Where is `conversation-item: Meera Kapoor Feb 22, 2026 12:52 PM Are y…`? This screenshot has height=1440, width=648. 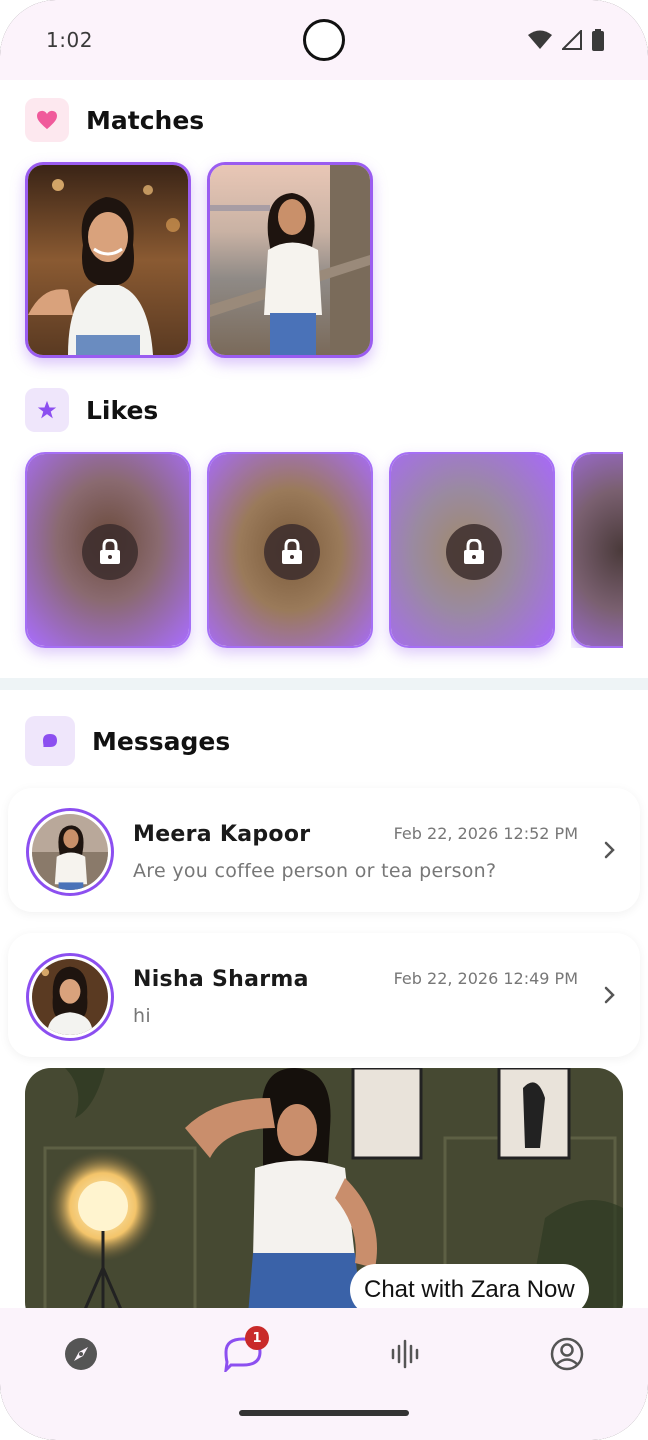
conversation-item: Meera Kapoor Feb 22, 2026 12:52 PM Are y… is located at coordinates (324, 850).